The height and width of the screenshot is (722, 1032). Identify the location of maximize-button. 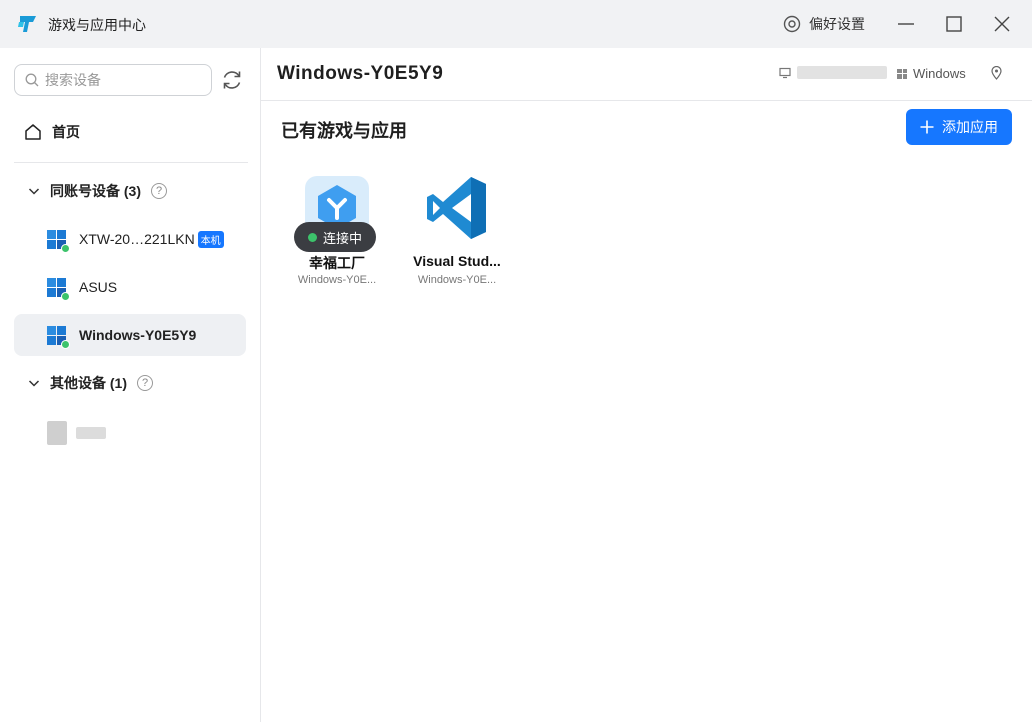
(954, 24).